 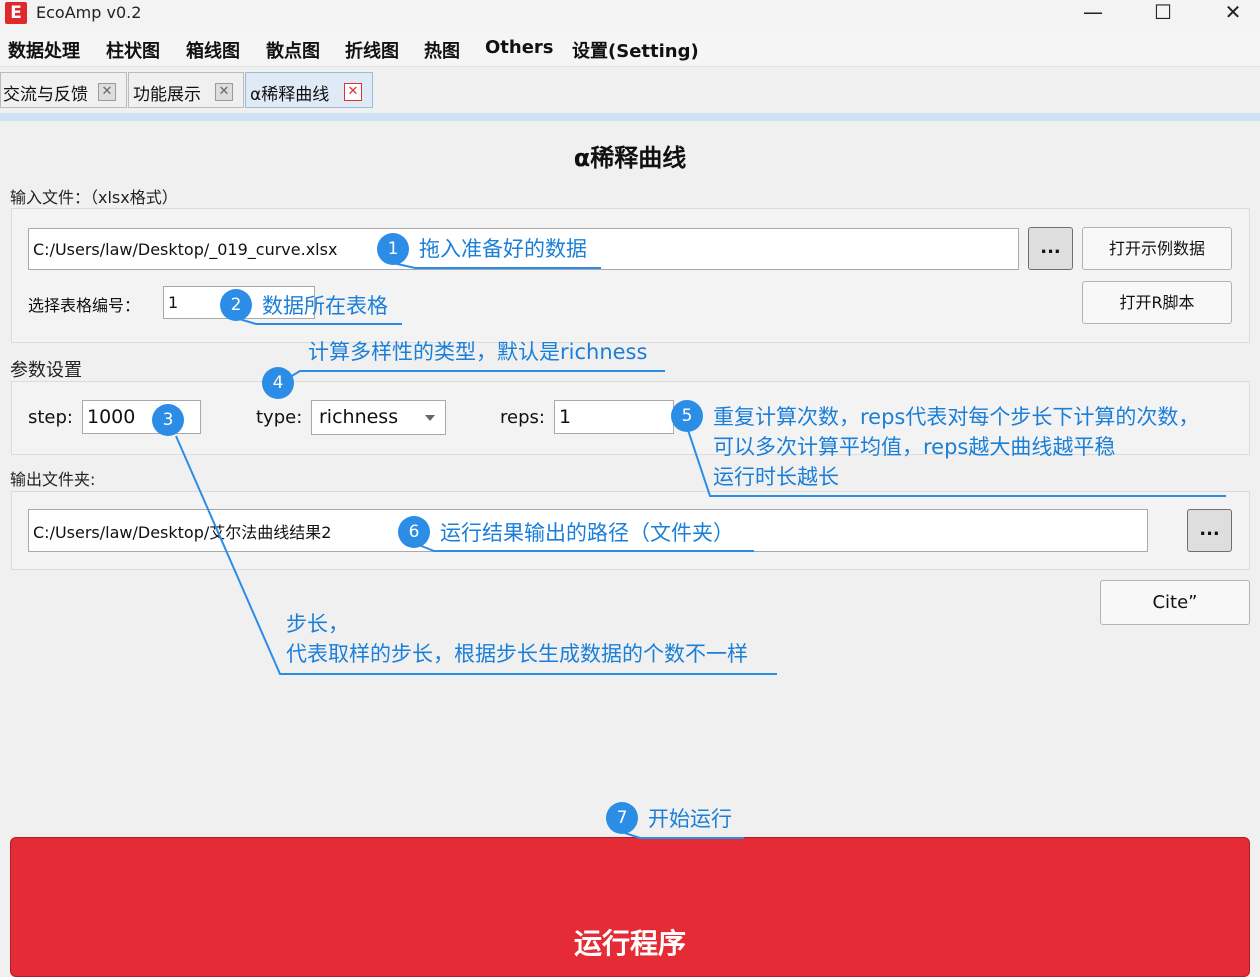 What do you see at coordinates (1232, 13) in the screenshot?
I see `close-window-button: ✕` at bounding box center [1232, 13].